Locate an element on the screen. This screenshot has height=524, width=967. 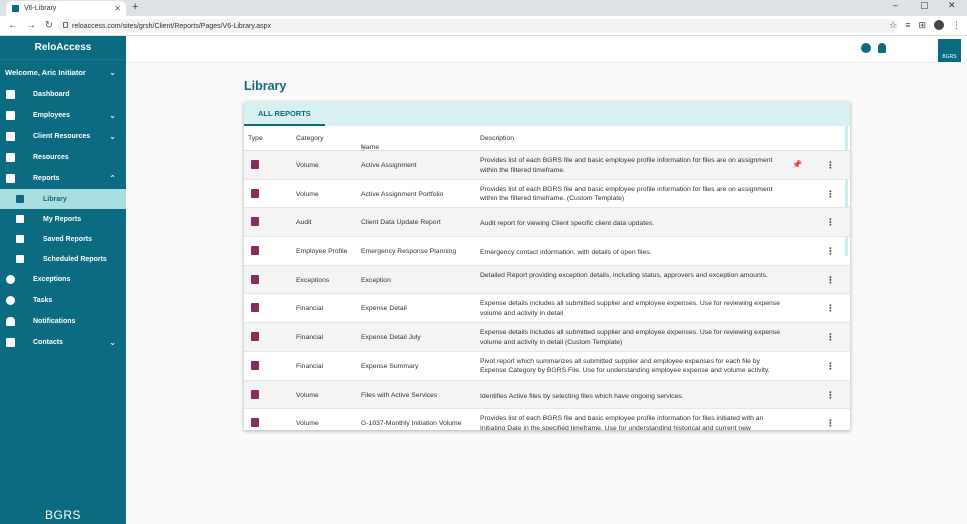
camera-icon is located at coordinates (20, 259).